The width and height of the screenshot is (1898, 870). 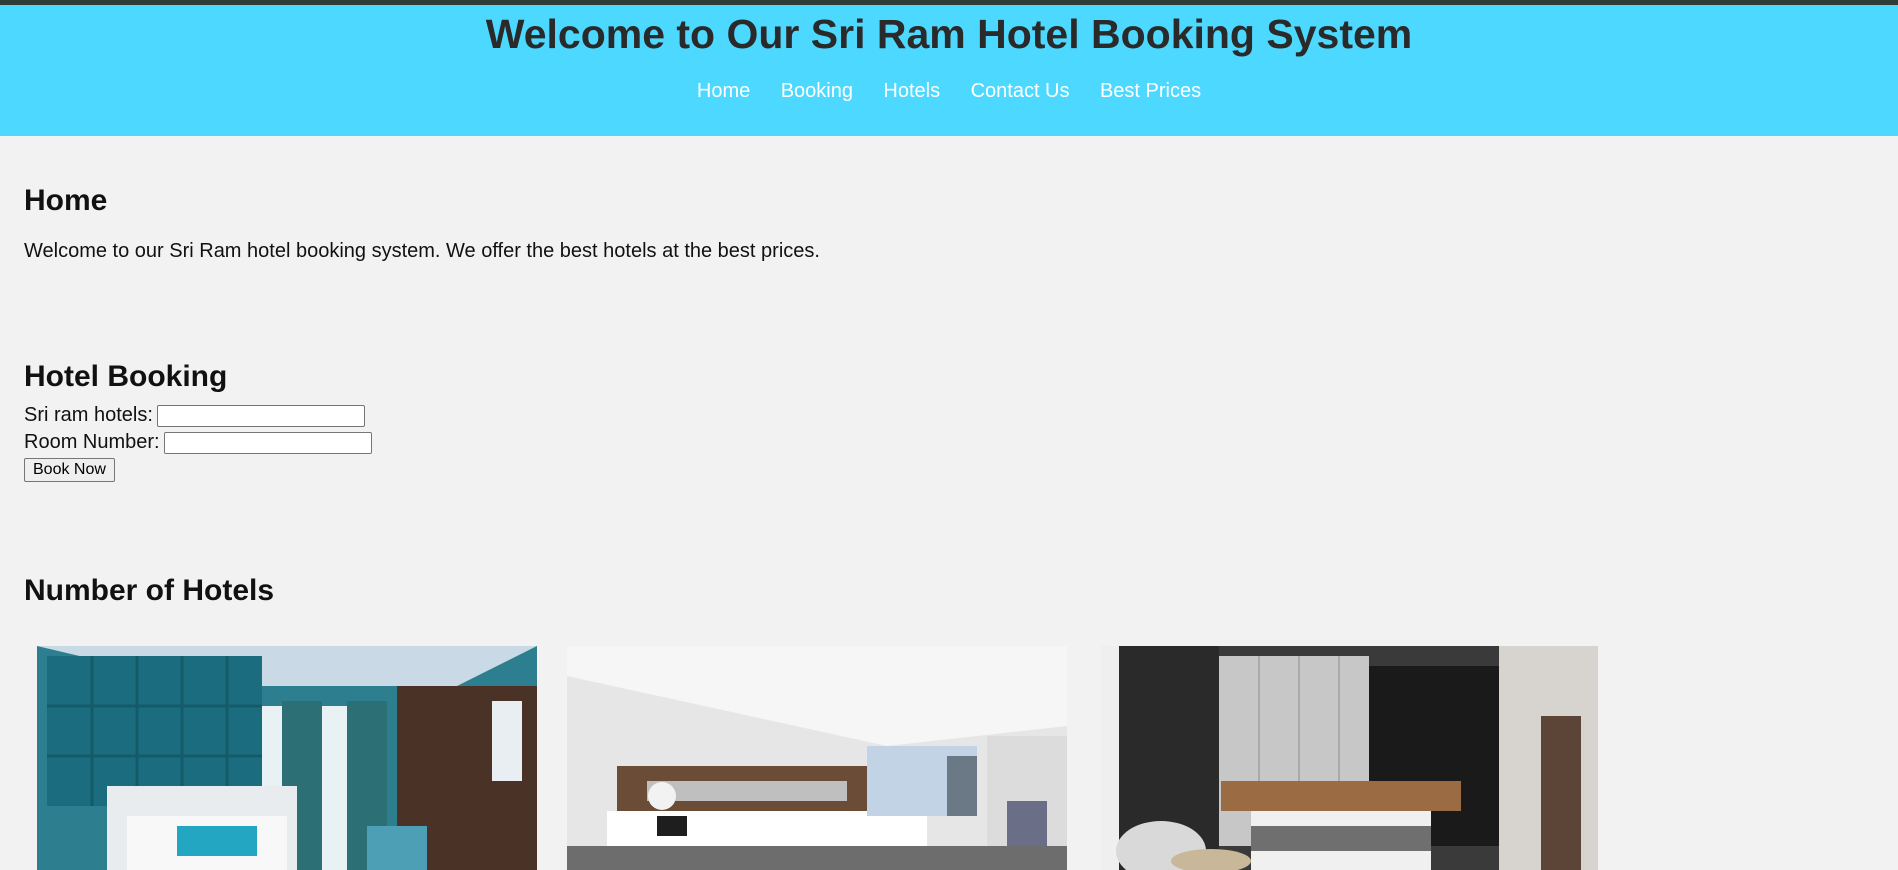 What do you see at coordinates (92, 442) in the screenshot?
I see `room-label: Room Number:` at bounding box center [92, 442].